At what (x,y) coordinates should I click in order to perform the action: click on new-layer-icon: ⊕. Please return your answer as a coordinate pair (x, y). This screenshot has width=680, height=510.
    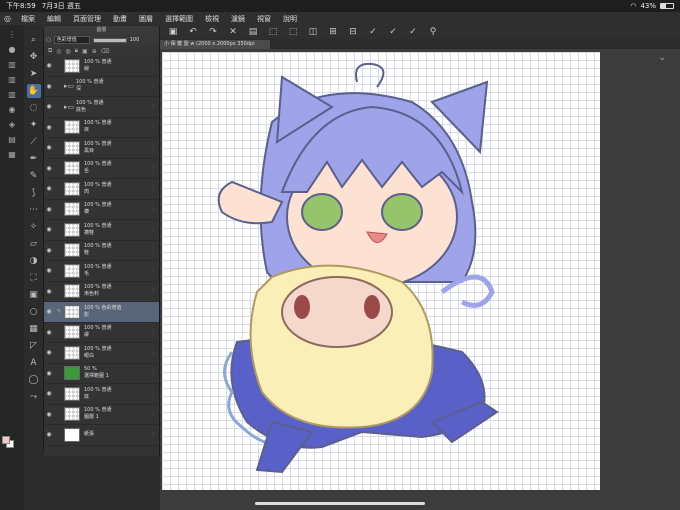
    Looking at the image, I should click on (94, 51).